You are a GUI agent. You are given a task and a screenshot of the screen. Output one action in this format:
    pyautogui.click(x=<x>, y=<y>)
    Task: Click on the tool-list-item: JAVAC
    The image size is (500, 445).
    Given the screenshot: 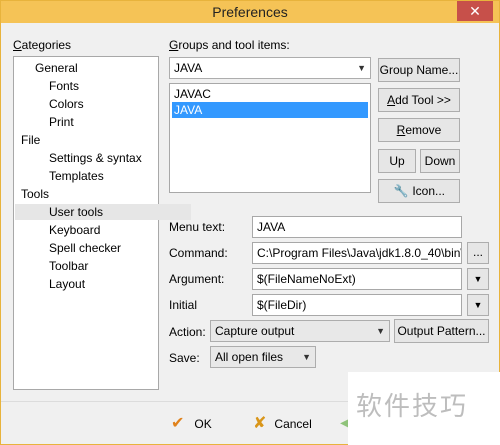 What is the action you would take?
    pyautogui.click(x=270, y=94)
    